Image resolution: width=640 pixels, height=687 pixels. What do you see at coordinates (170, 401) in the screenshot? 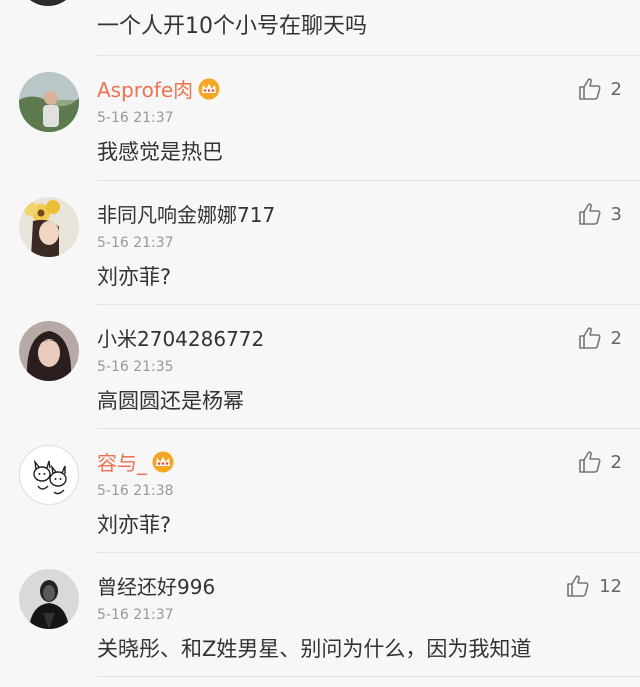
I see `comment-content: 高圆圆还是杨幂` at bounding box center [170, 401].